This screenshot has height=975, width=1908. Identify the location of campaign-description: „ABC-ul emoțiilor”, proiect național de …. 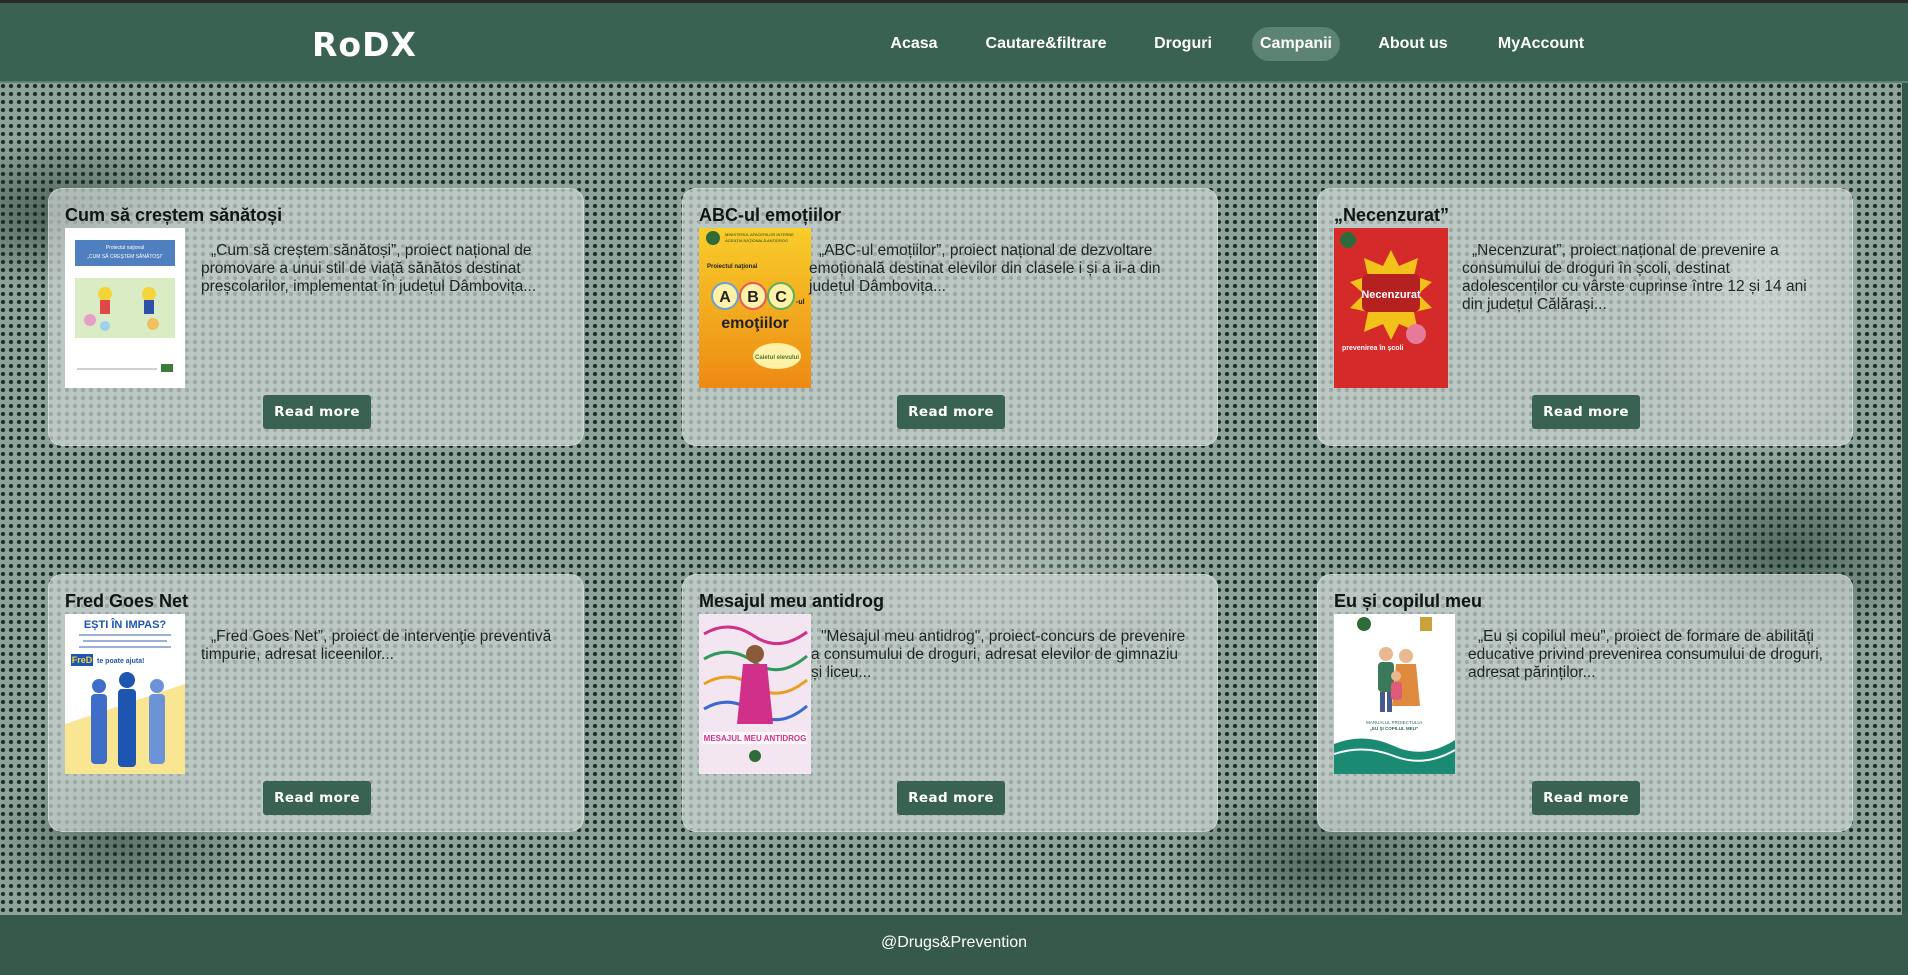
(985, 268).